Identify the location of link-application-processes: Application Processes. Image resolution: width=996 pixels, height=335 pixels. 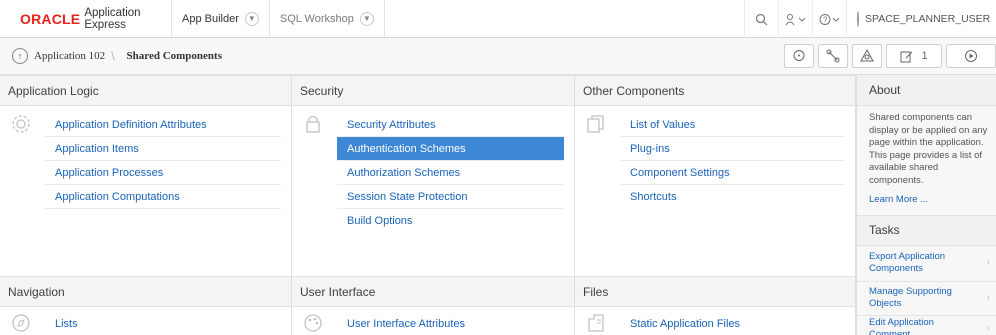
(163, 173).